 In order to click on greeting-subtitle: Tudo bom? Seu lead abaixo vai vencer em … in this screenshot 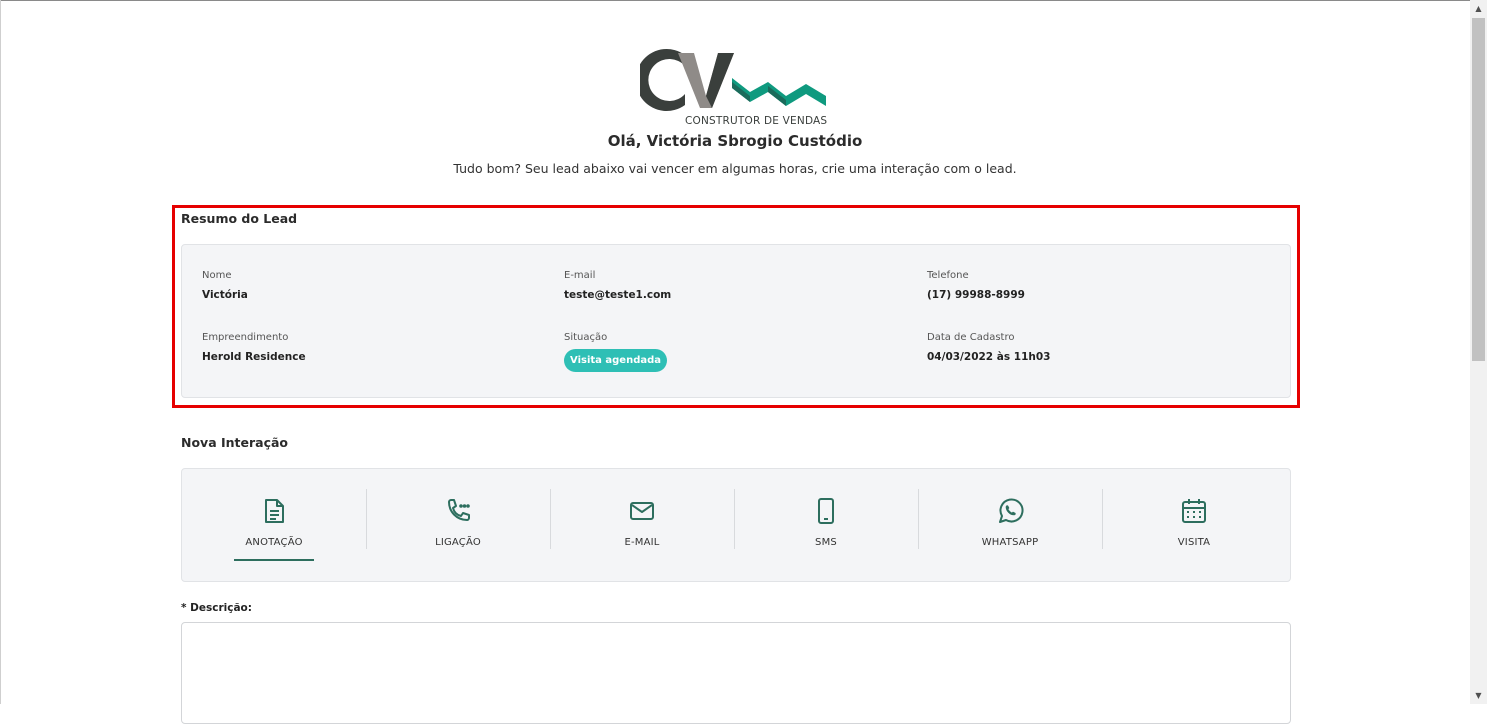, I will do `click(735, 168)`.